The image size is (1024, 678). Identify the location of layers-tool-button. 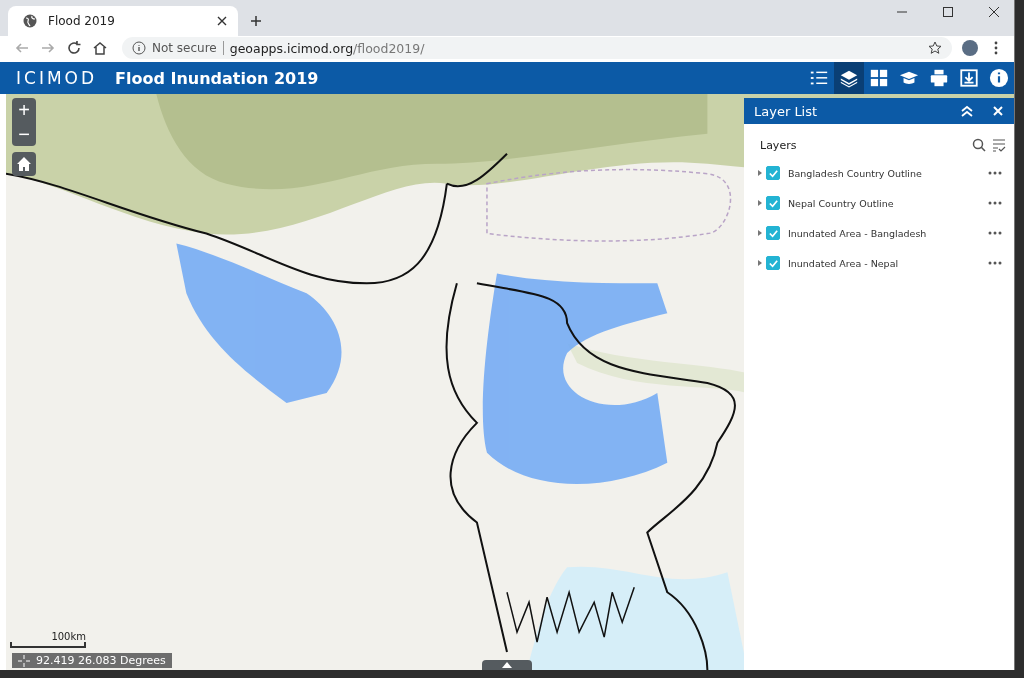
(849, 78).